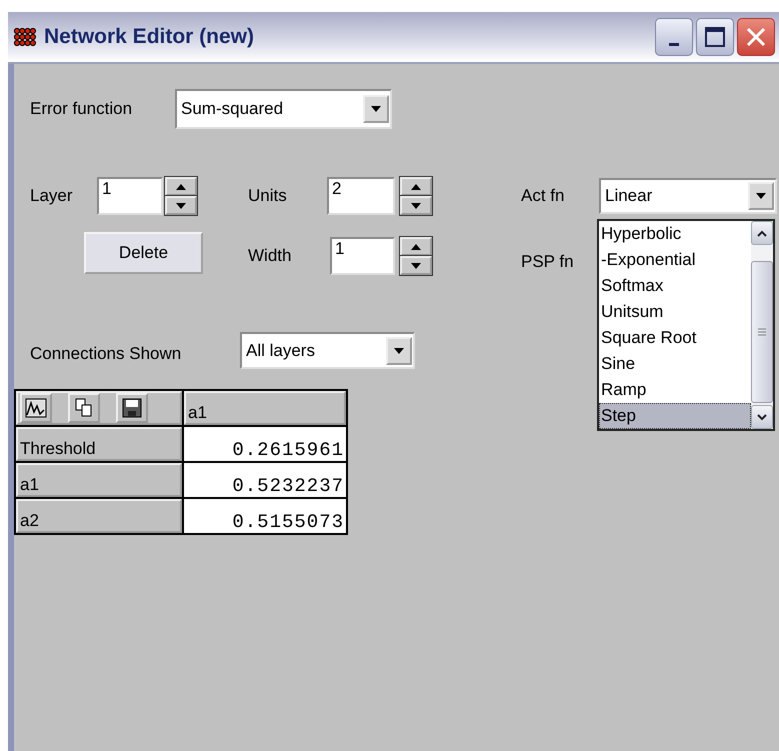  What do you see at coordinates (99, 444) in the screenshot?
I see `row-header: Threshold` at bounding box center [99, 444].